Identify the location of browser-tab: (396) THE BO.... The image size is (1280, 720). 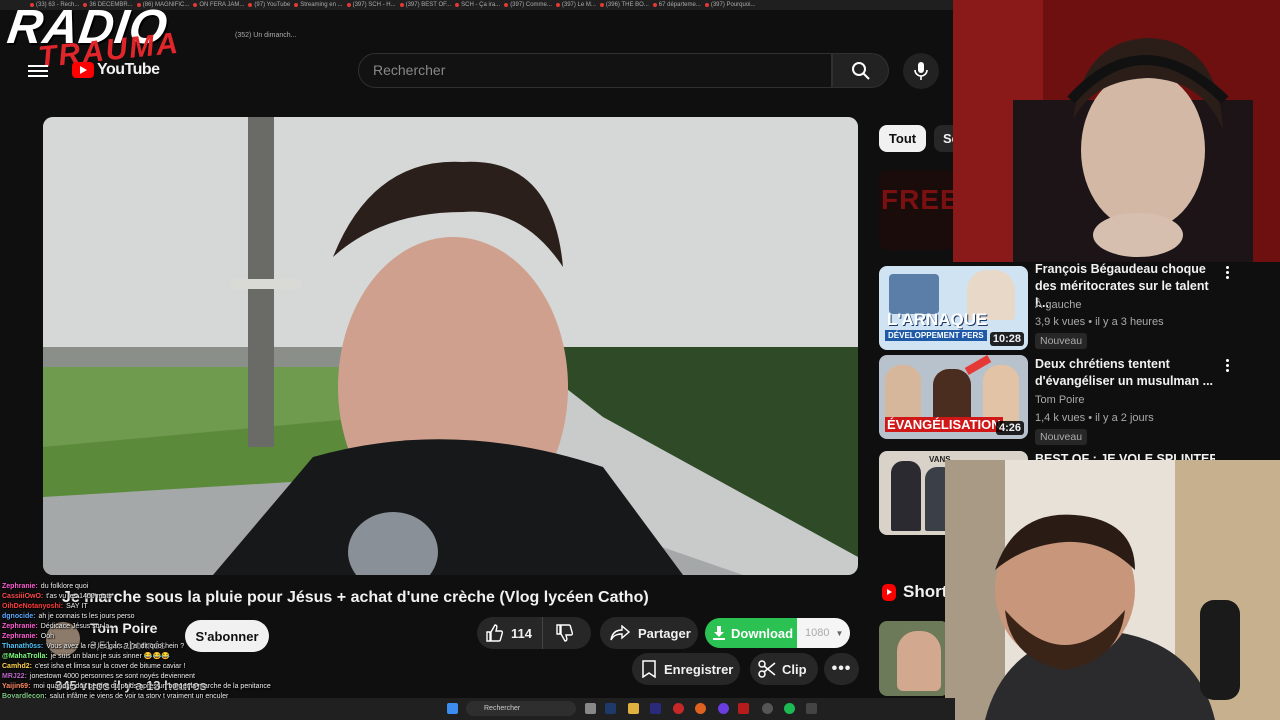
(624, 5).